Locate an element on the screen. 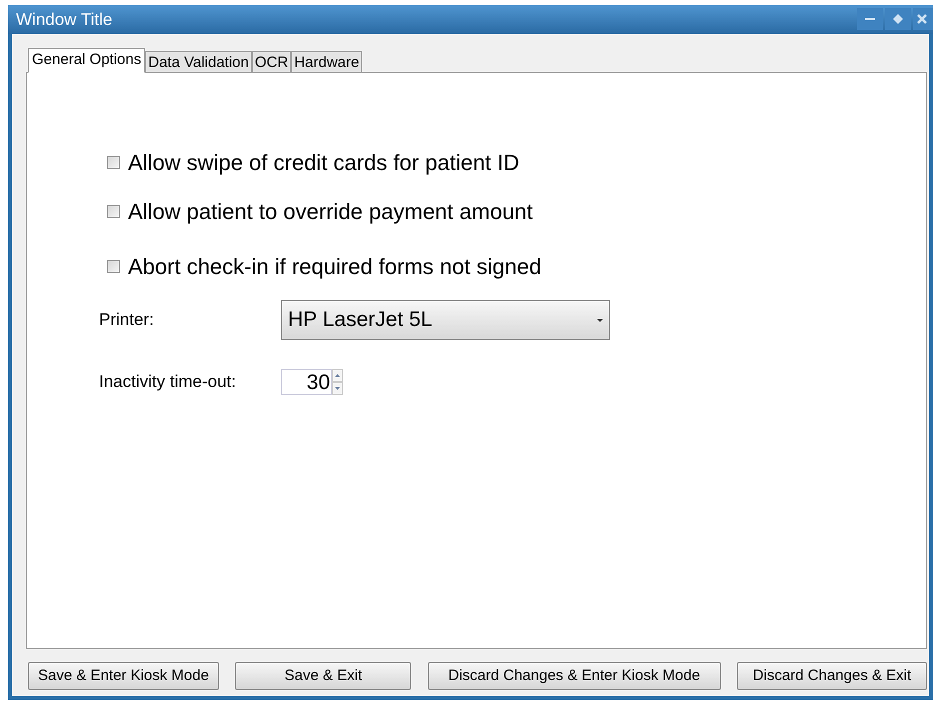 Image resolution: width=933 pixels, height=704 pixels. tab: Data Validation is located at coordinates (198, 62).